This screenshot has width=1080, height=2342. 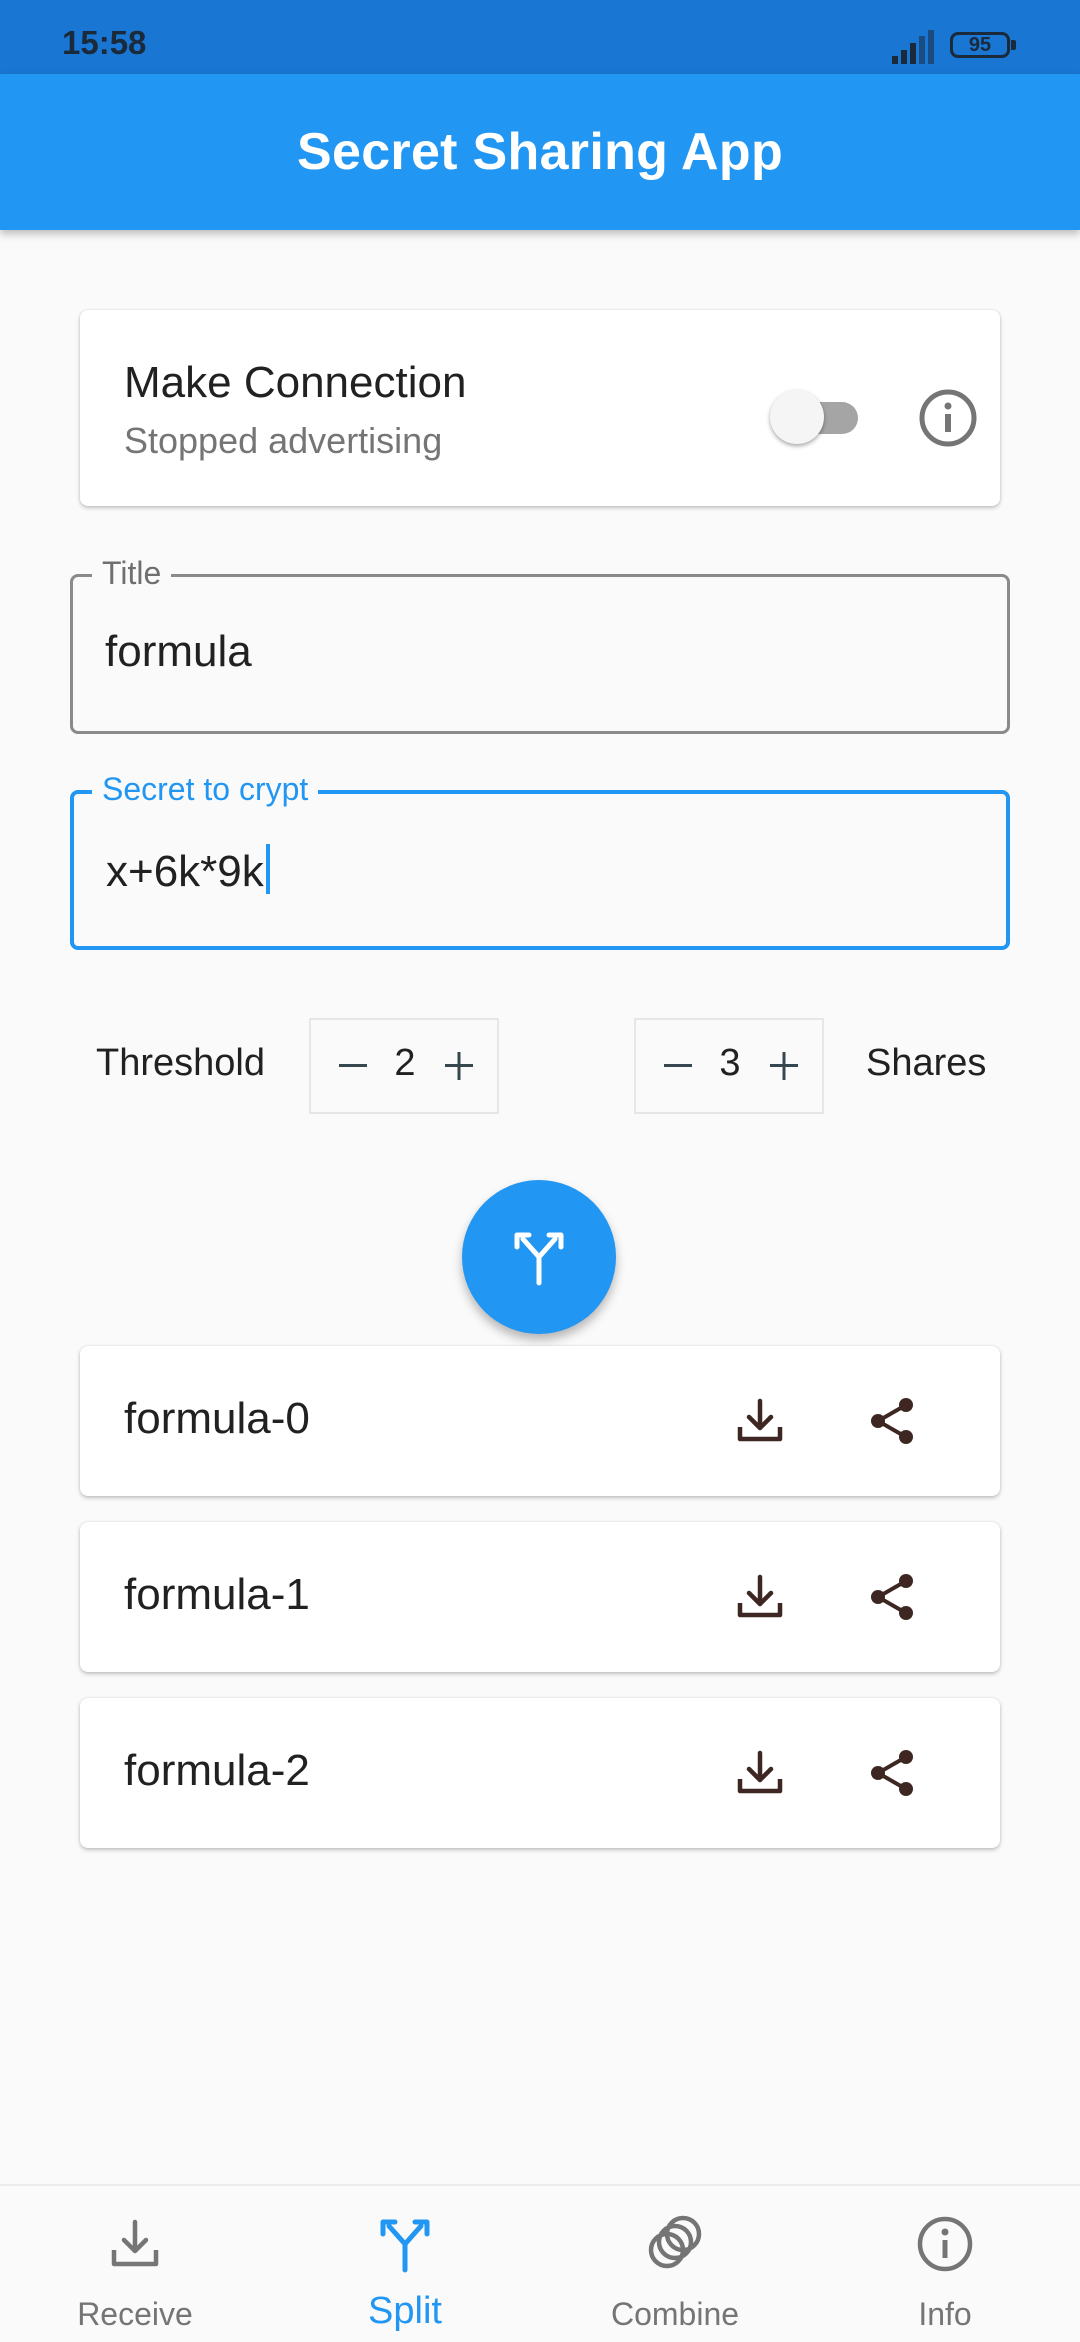 I want to click on secret-field-label: Secret to crypt, so click(x=205, y=789).